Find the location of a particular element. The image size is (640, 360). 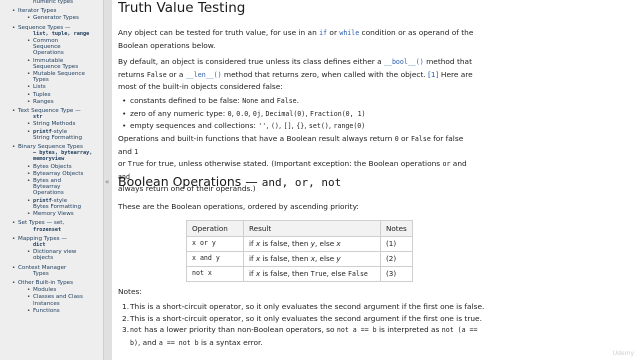

sidebar-item-label: Ranges is located at coordinates (43, 101).